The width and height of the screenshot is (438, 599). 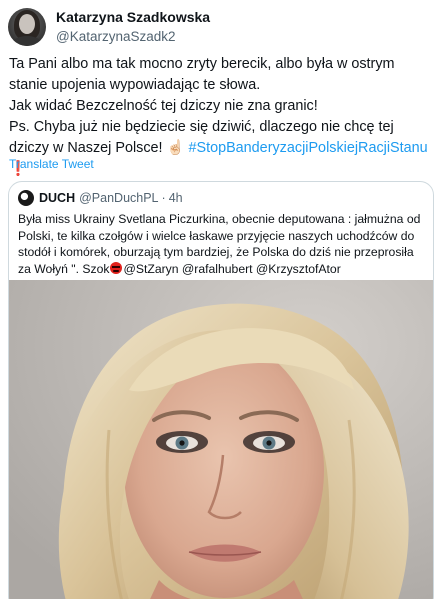 I want to click on quoted-author-avatar, so click(x=26, y=198).